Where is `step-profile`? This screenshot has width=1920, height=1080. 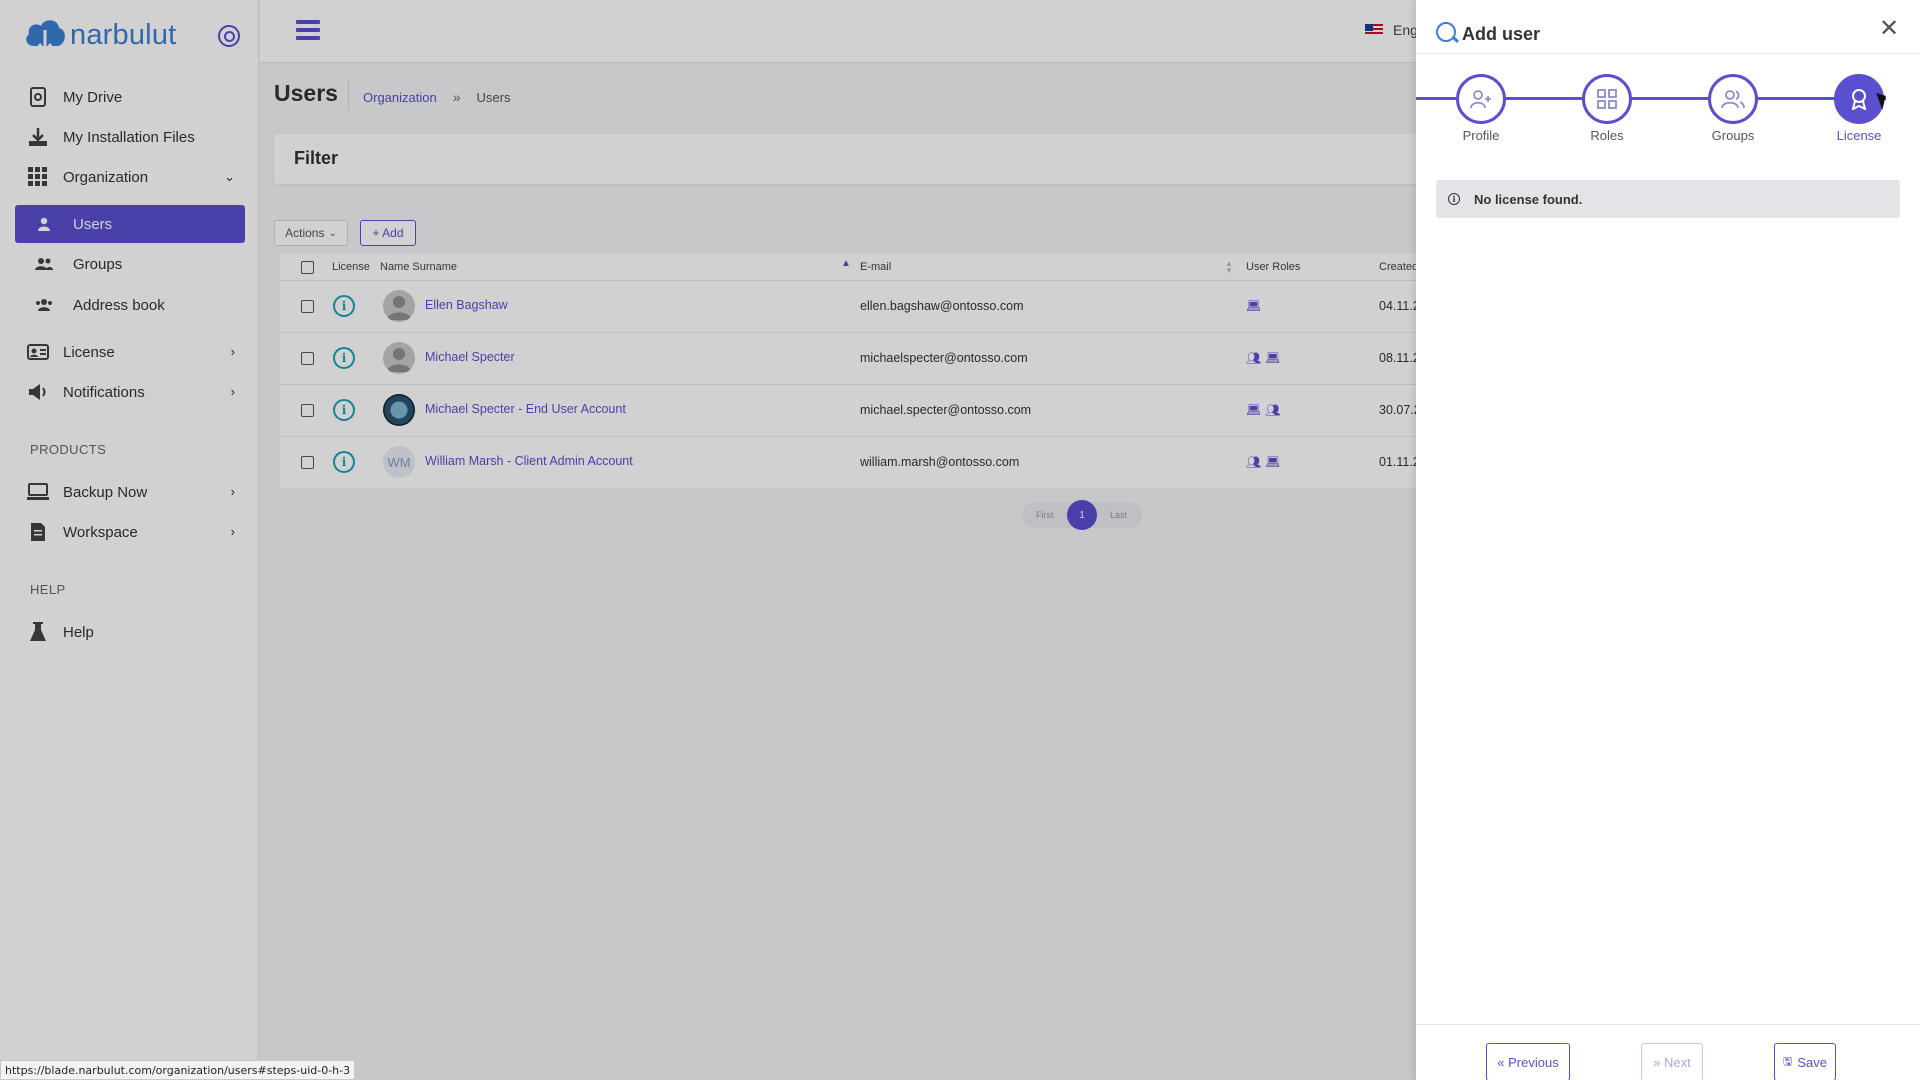 step-profile is located at coordinates (1481, 99).